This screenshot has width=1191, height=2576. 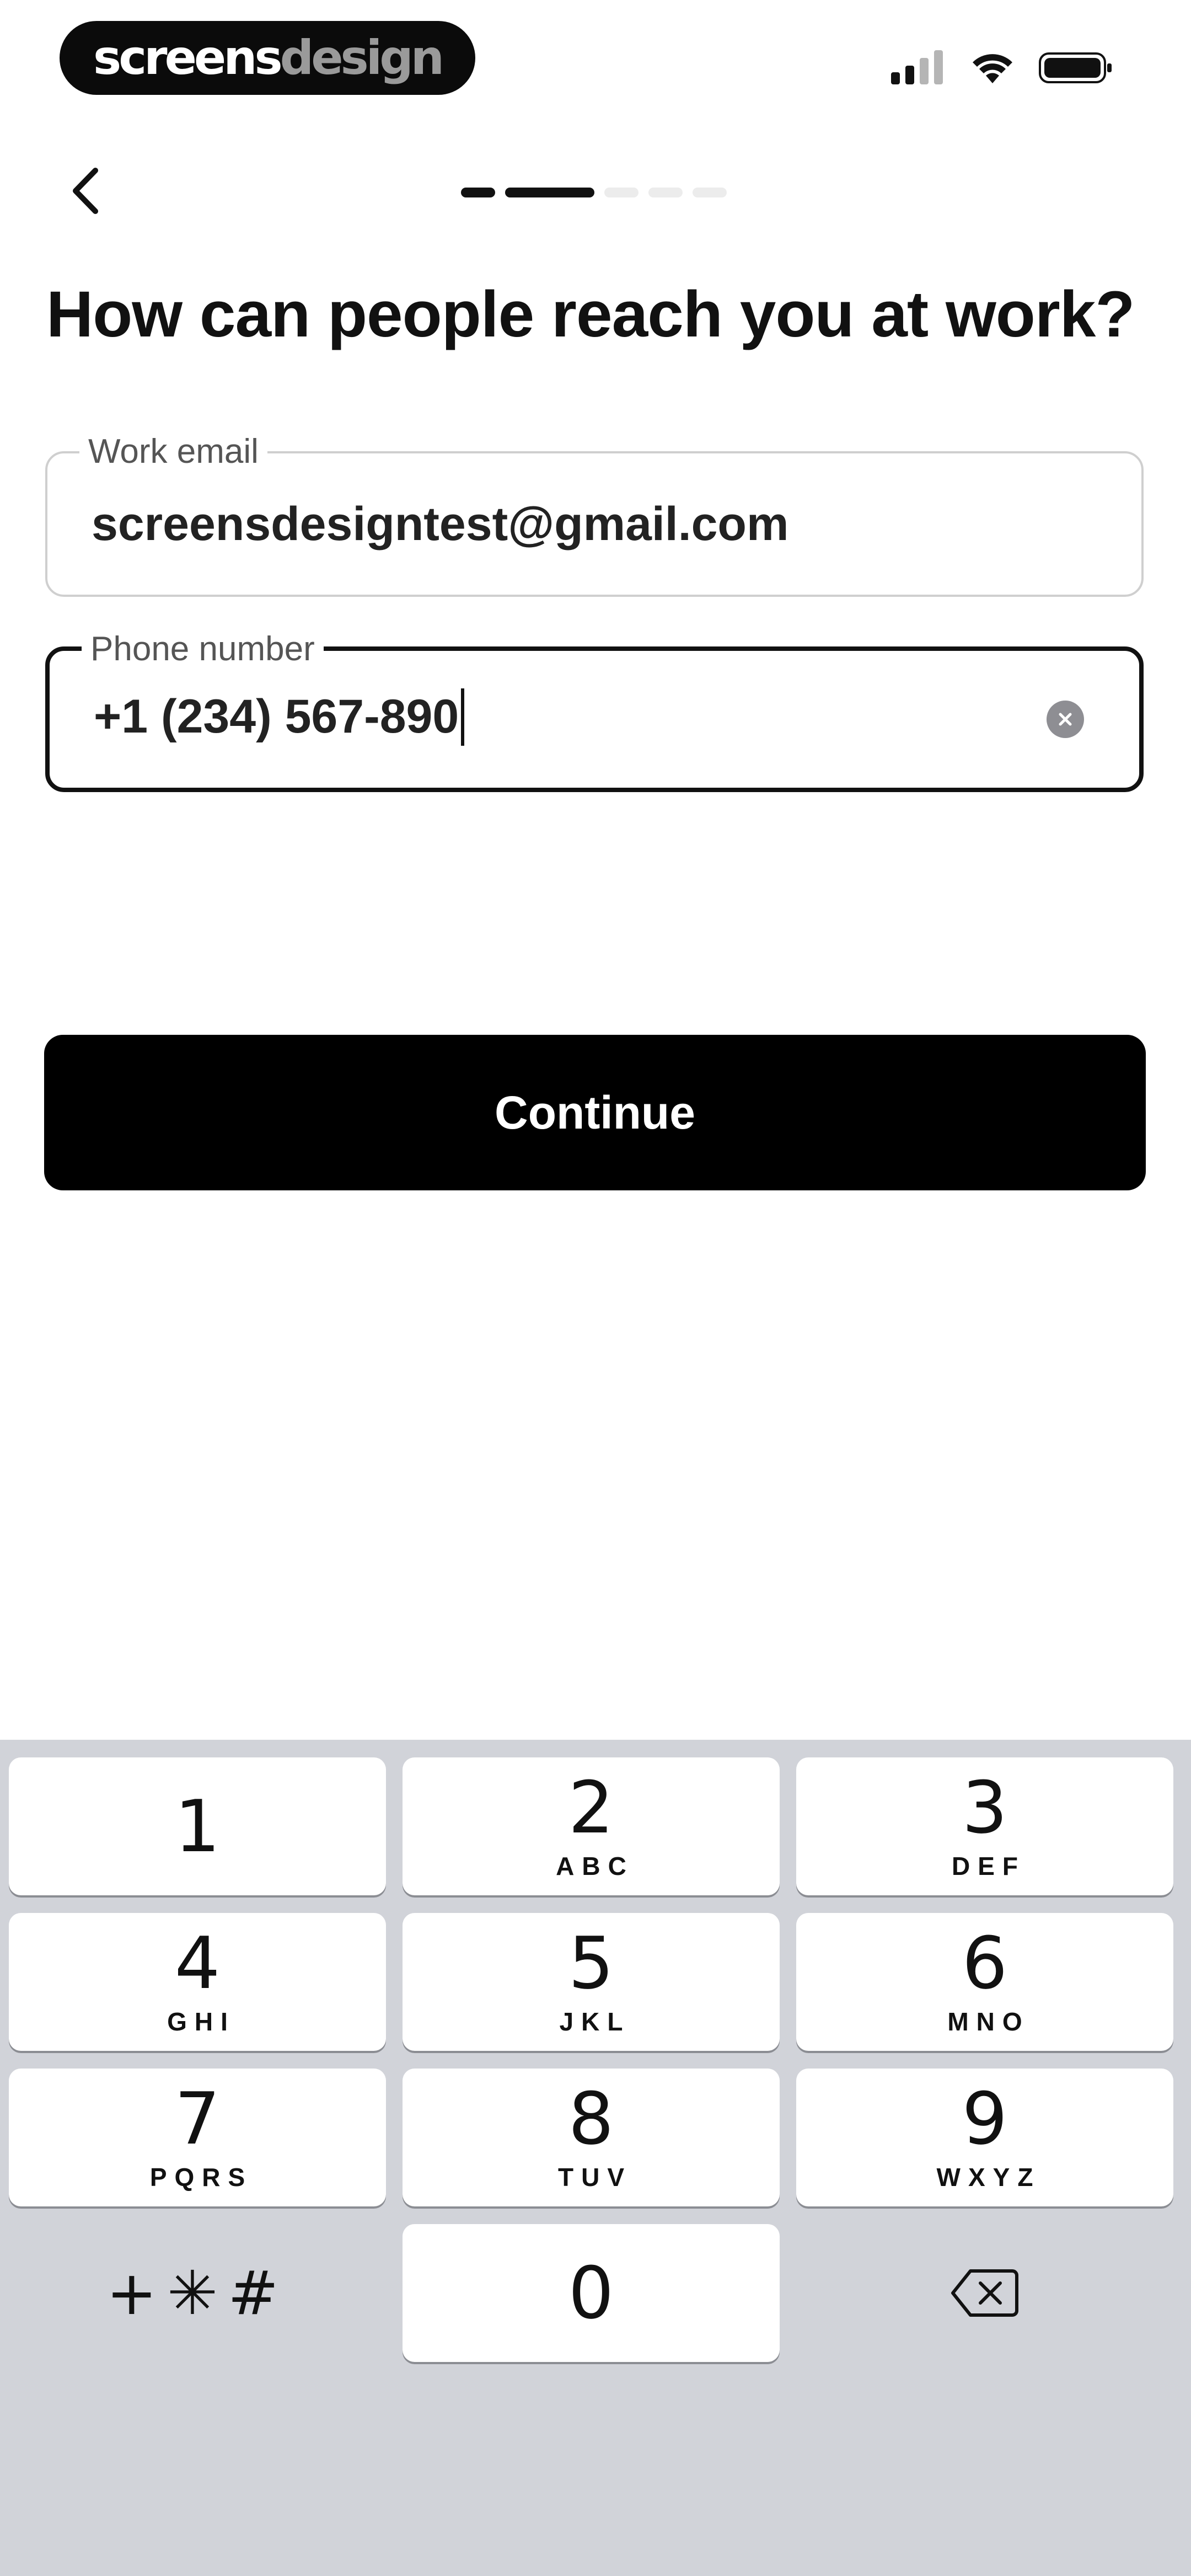 What do you see at coordinates (594, 710) in the screenshot?
I see `phone-number-field: Phone number +1 (234) 567-890` at bounding box center [594, 710].